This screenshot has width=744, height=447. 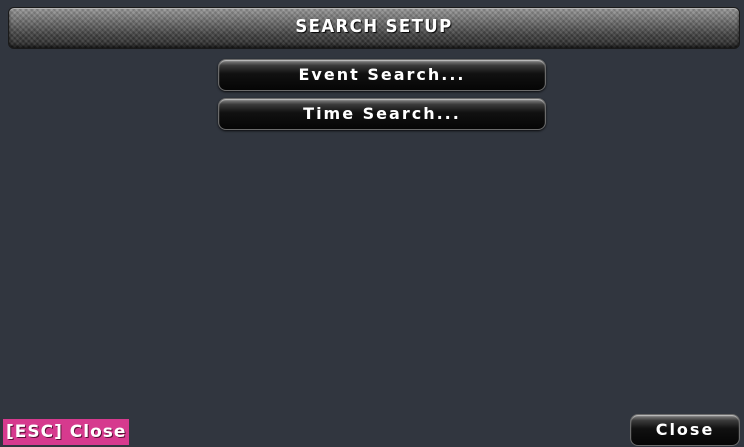 I want to click on title-bar: SEARCH SETUP, so click(x=374, y=28).